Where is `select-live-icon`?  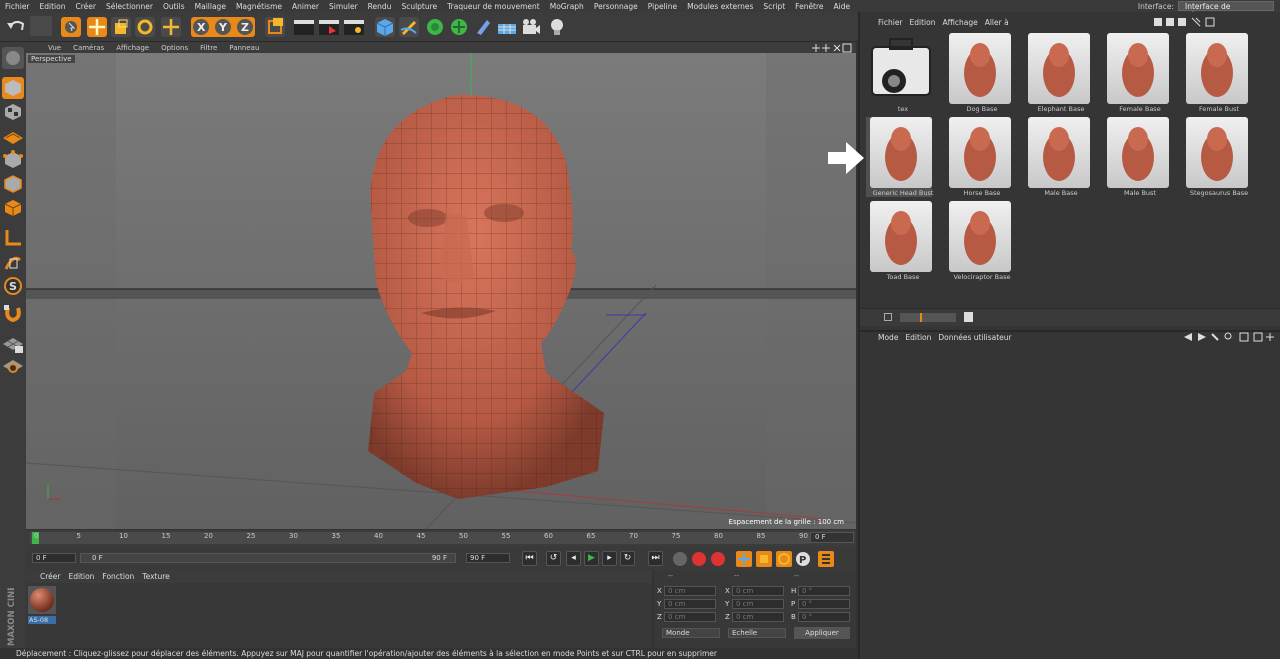 select-live-icon is located at coordinates (71, 27).